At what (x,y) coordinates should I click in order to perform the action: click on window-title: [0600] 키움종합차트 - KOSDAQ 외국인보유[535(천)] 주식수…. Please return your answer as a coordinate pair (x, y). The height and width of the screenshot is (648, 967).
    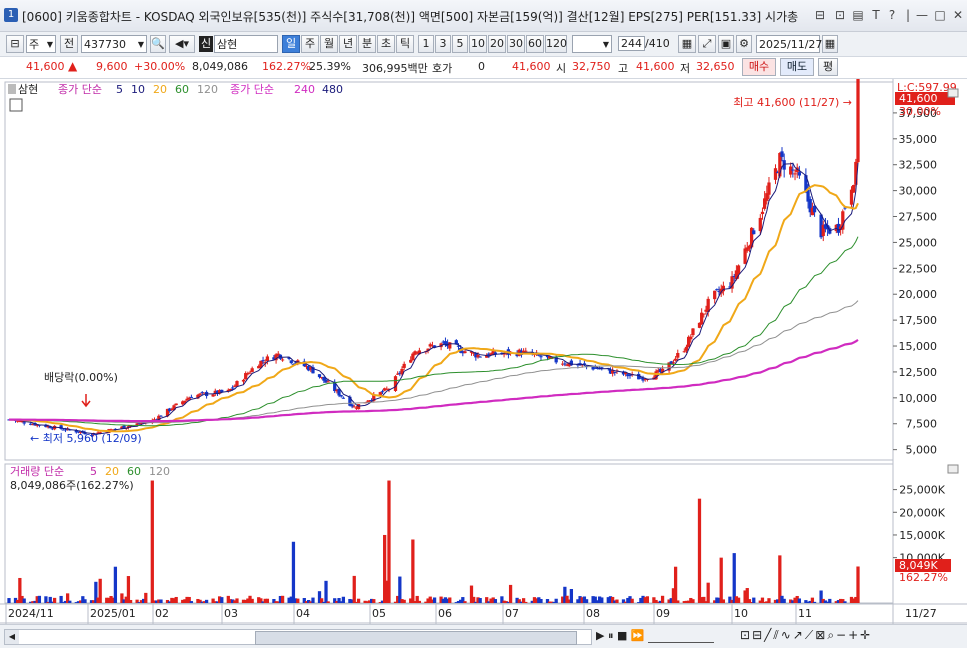
    Looking at the image, I should click on (410, 17).